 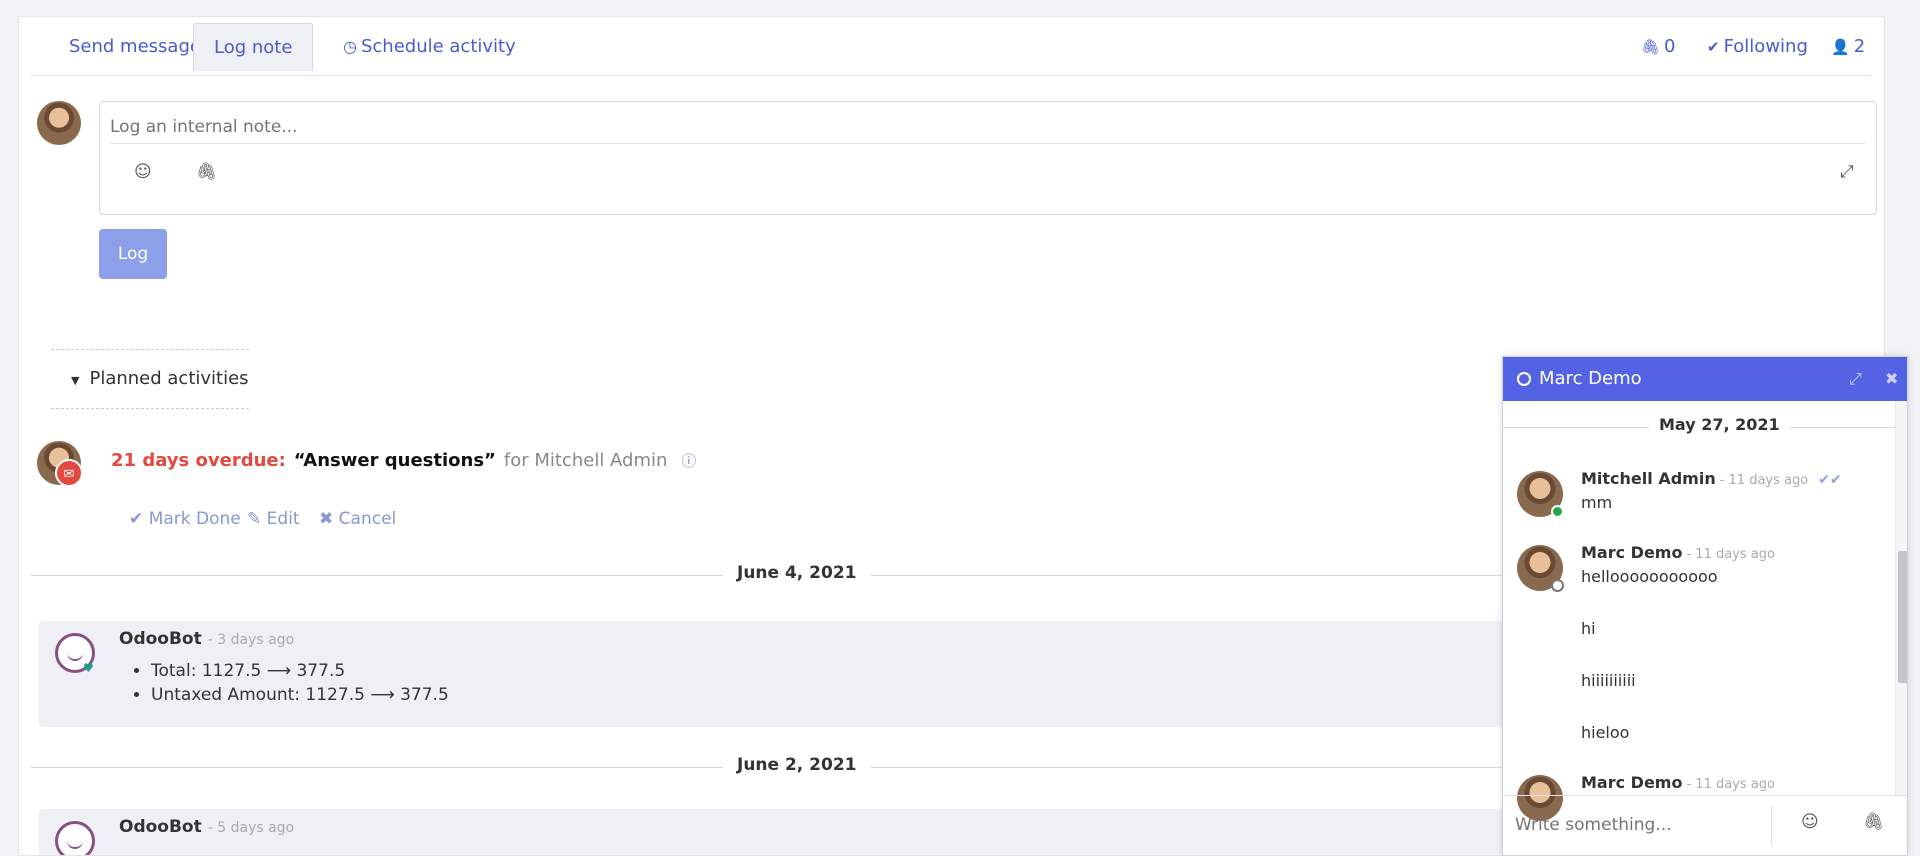 What do you see at coordinates (438, 46) in the screenshot?
I see `schedule-activity-label: Schedule activity` at bounding box center [438, 46].